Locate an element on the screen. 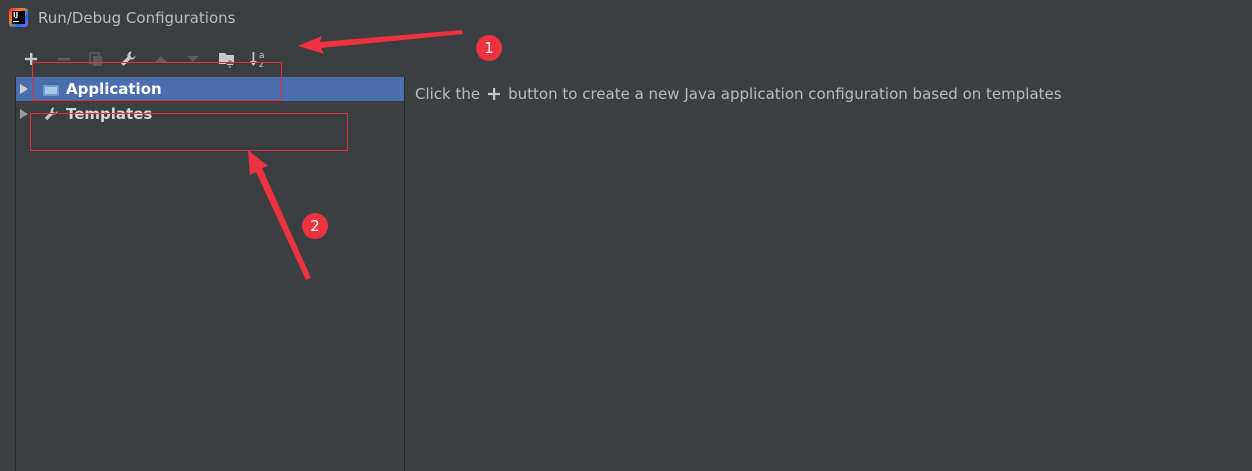 The image size is (1252, 471). annotation-badge-1: 1 is located at coordinates (489, 48).